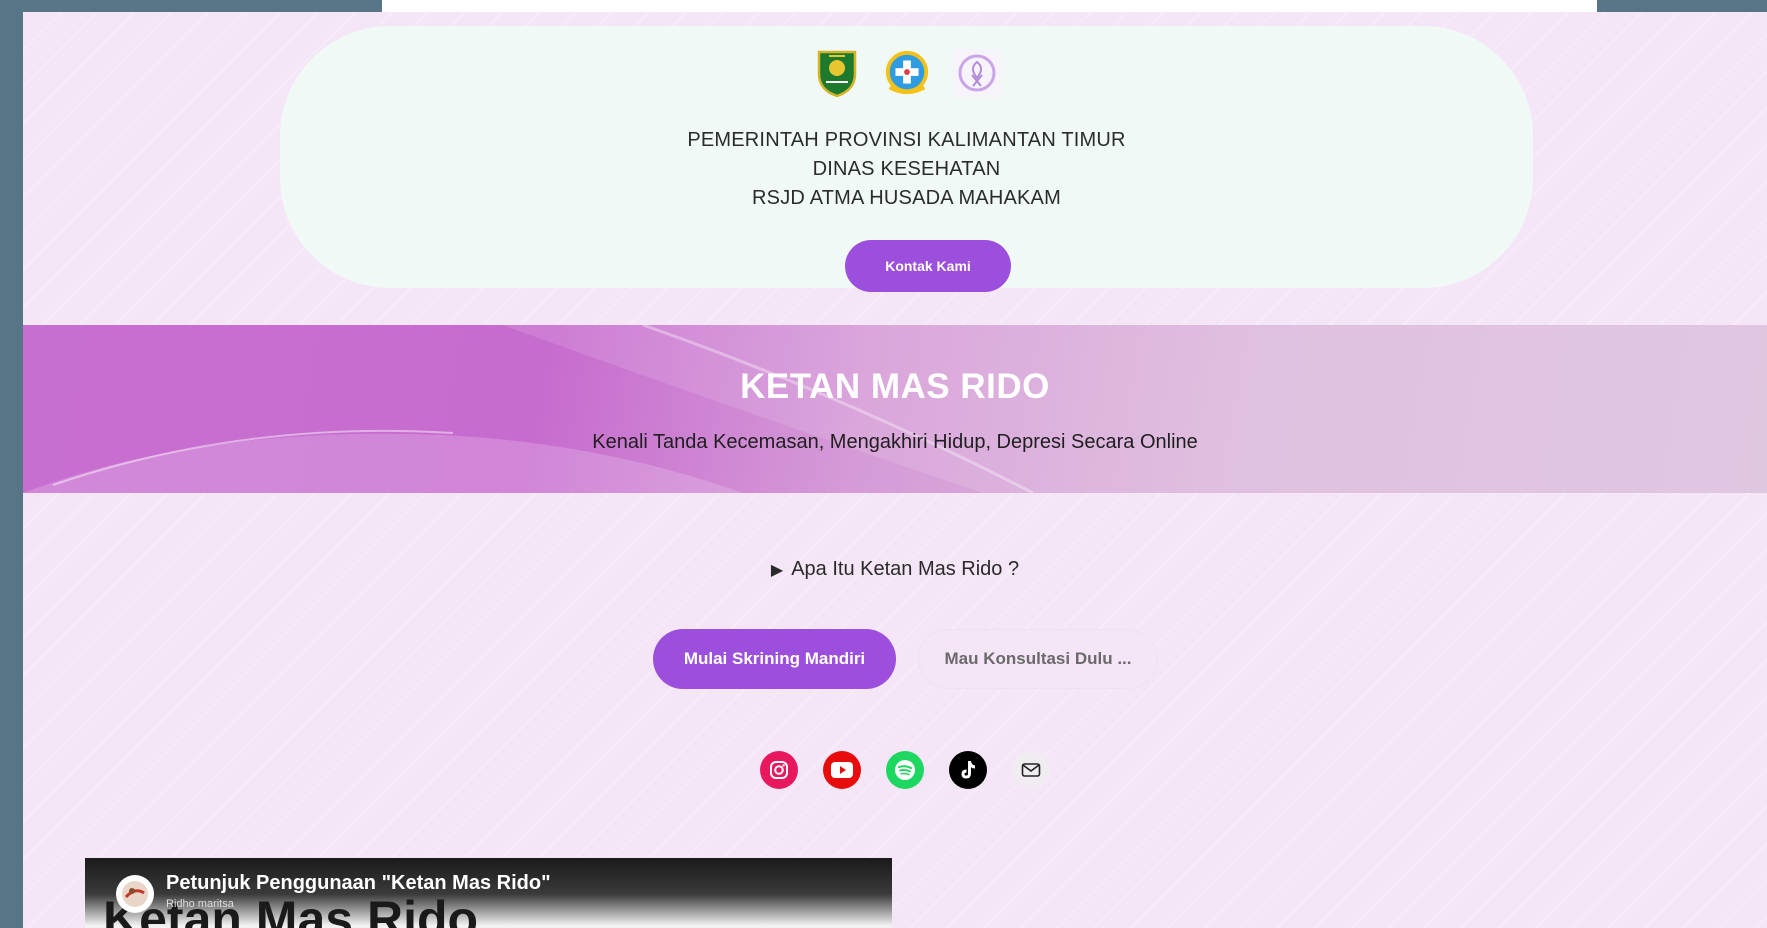 The height and width of the screenshot is (928, 1767). I want to click on contact-button: Kontak Kami, so click(928, 266).